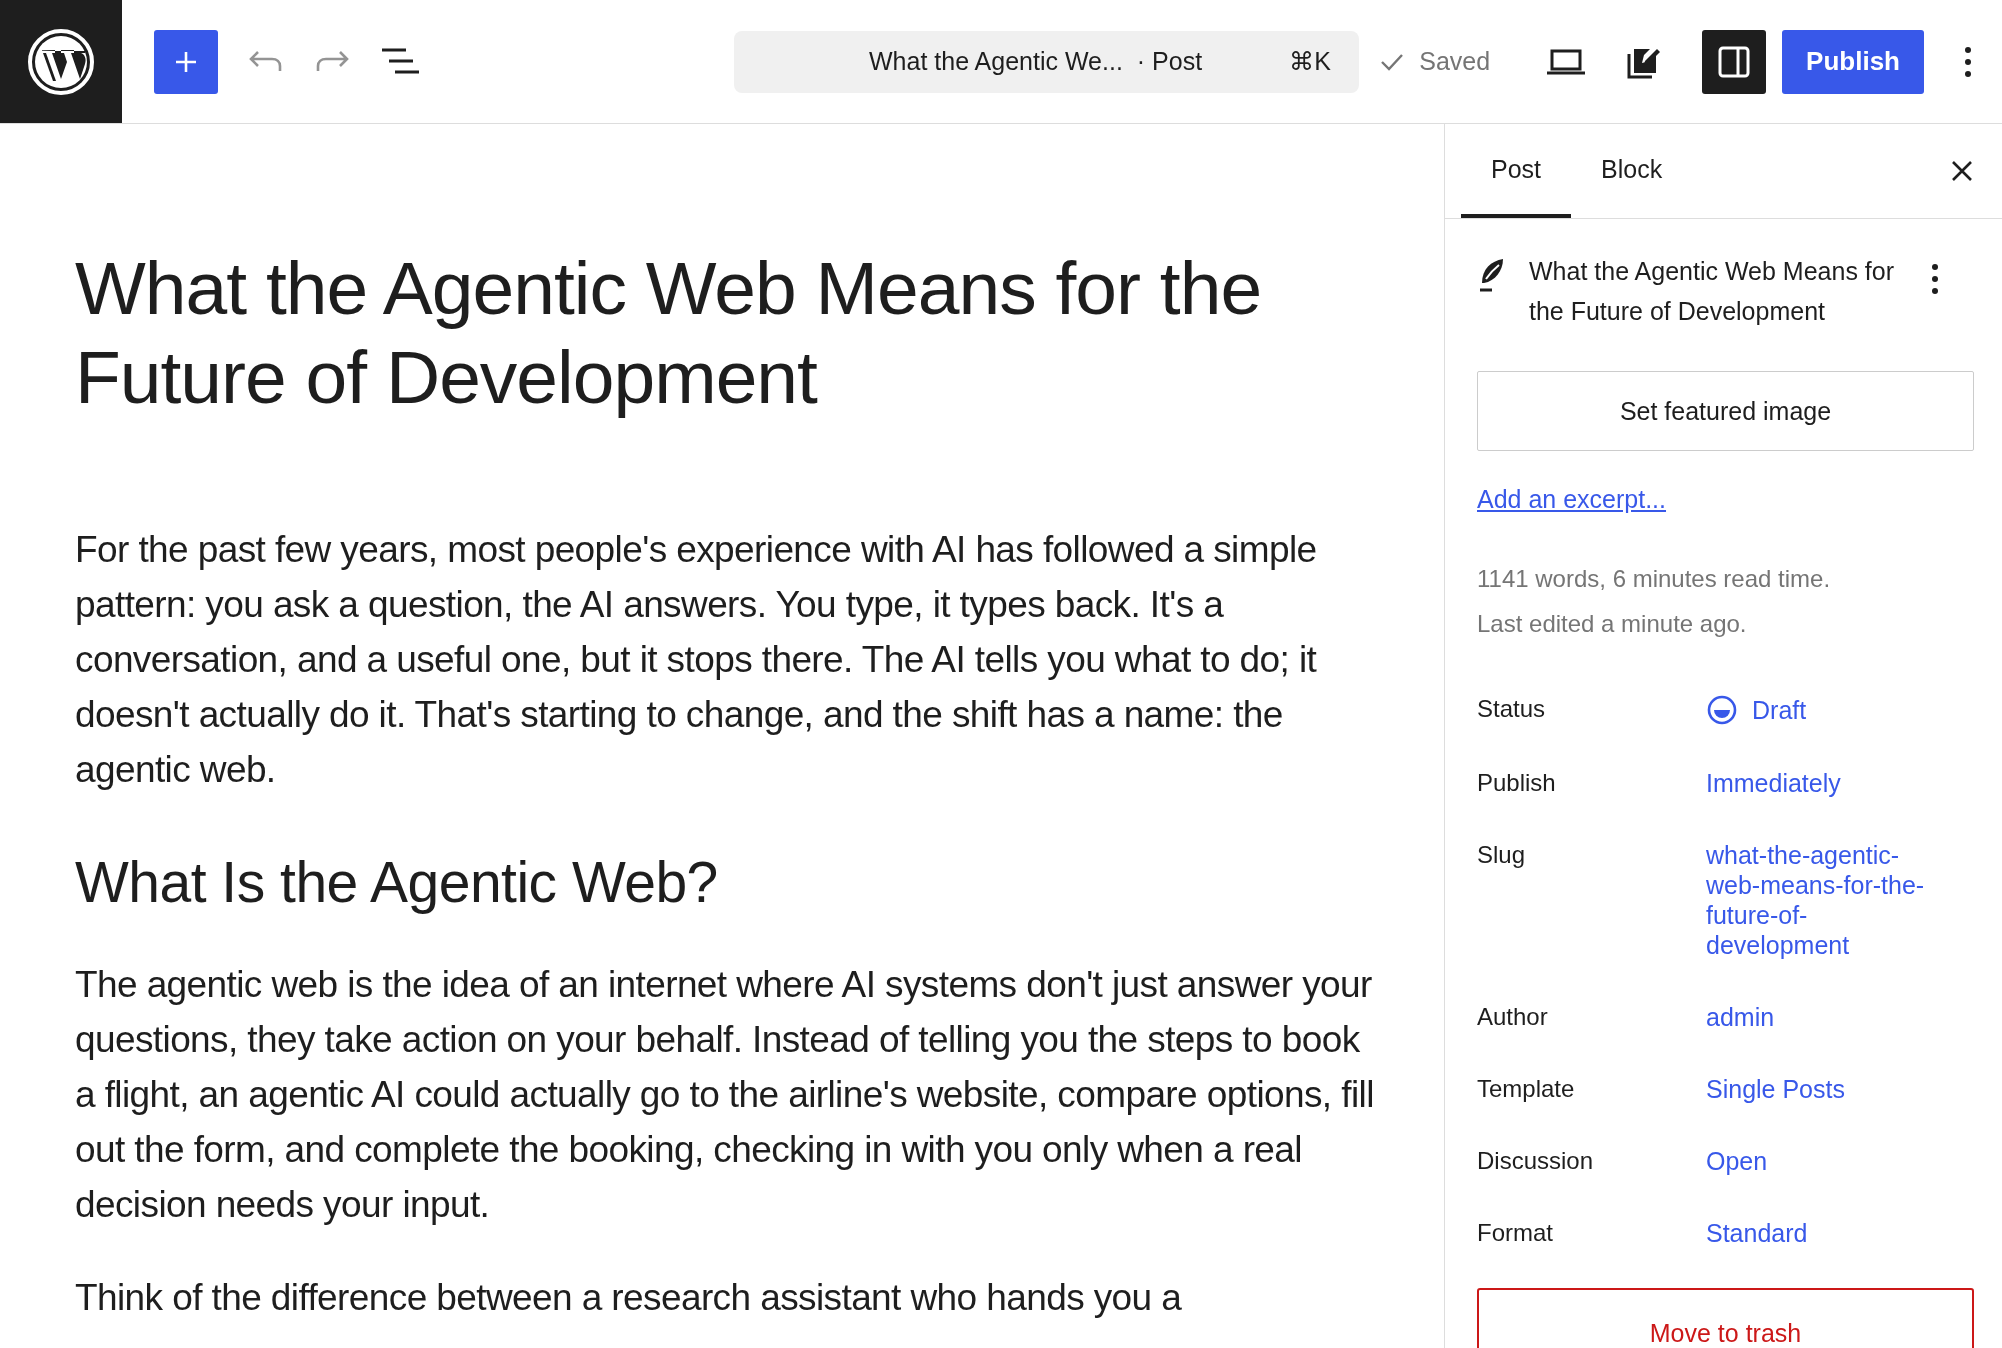 The height and width of the screenshot is (1348, 2002). What do you see at coordinates (1840, 1233) in the screenshot?
I see `field-value-link: Standard` at bounding box center [1840, 1233].